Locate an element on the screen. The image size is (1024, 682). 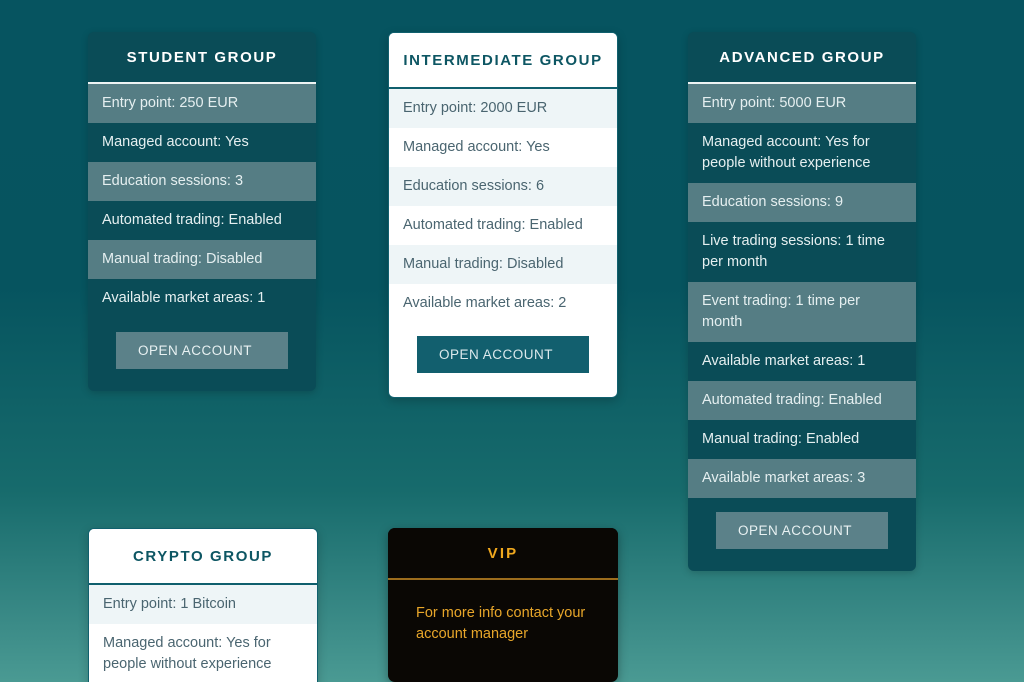
feature-row: Education sessions: 3 is located at coordinates (202, 181).